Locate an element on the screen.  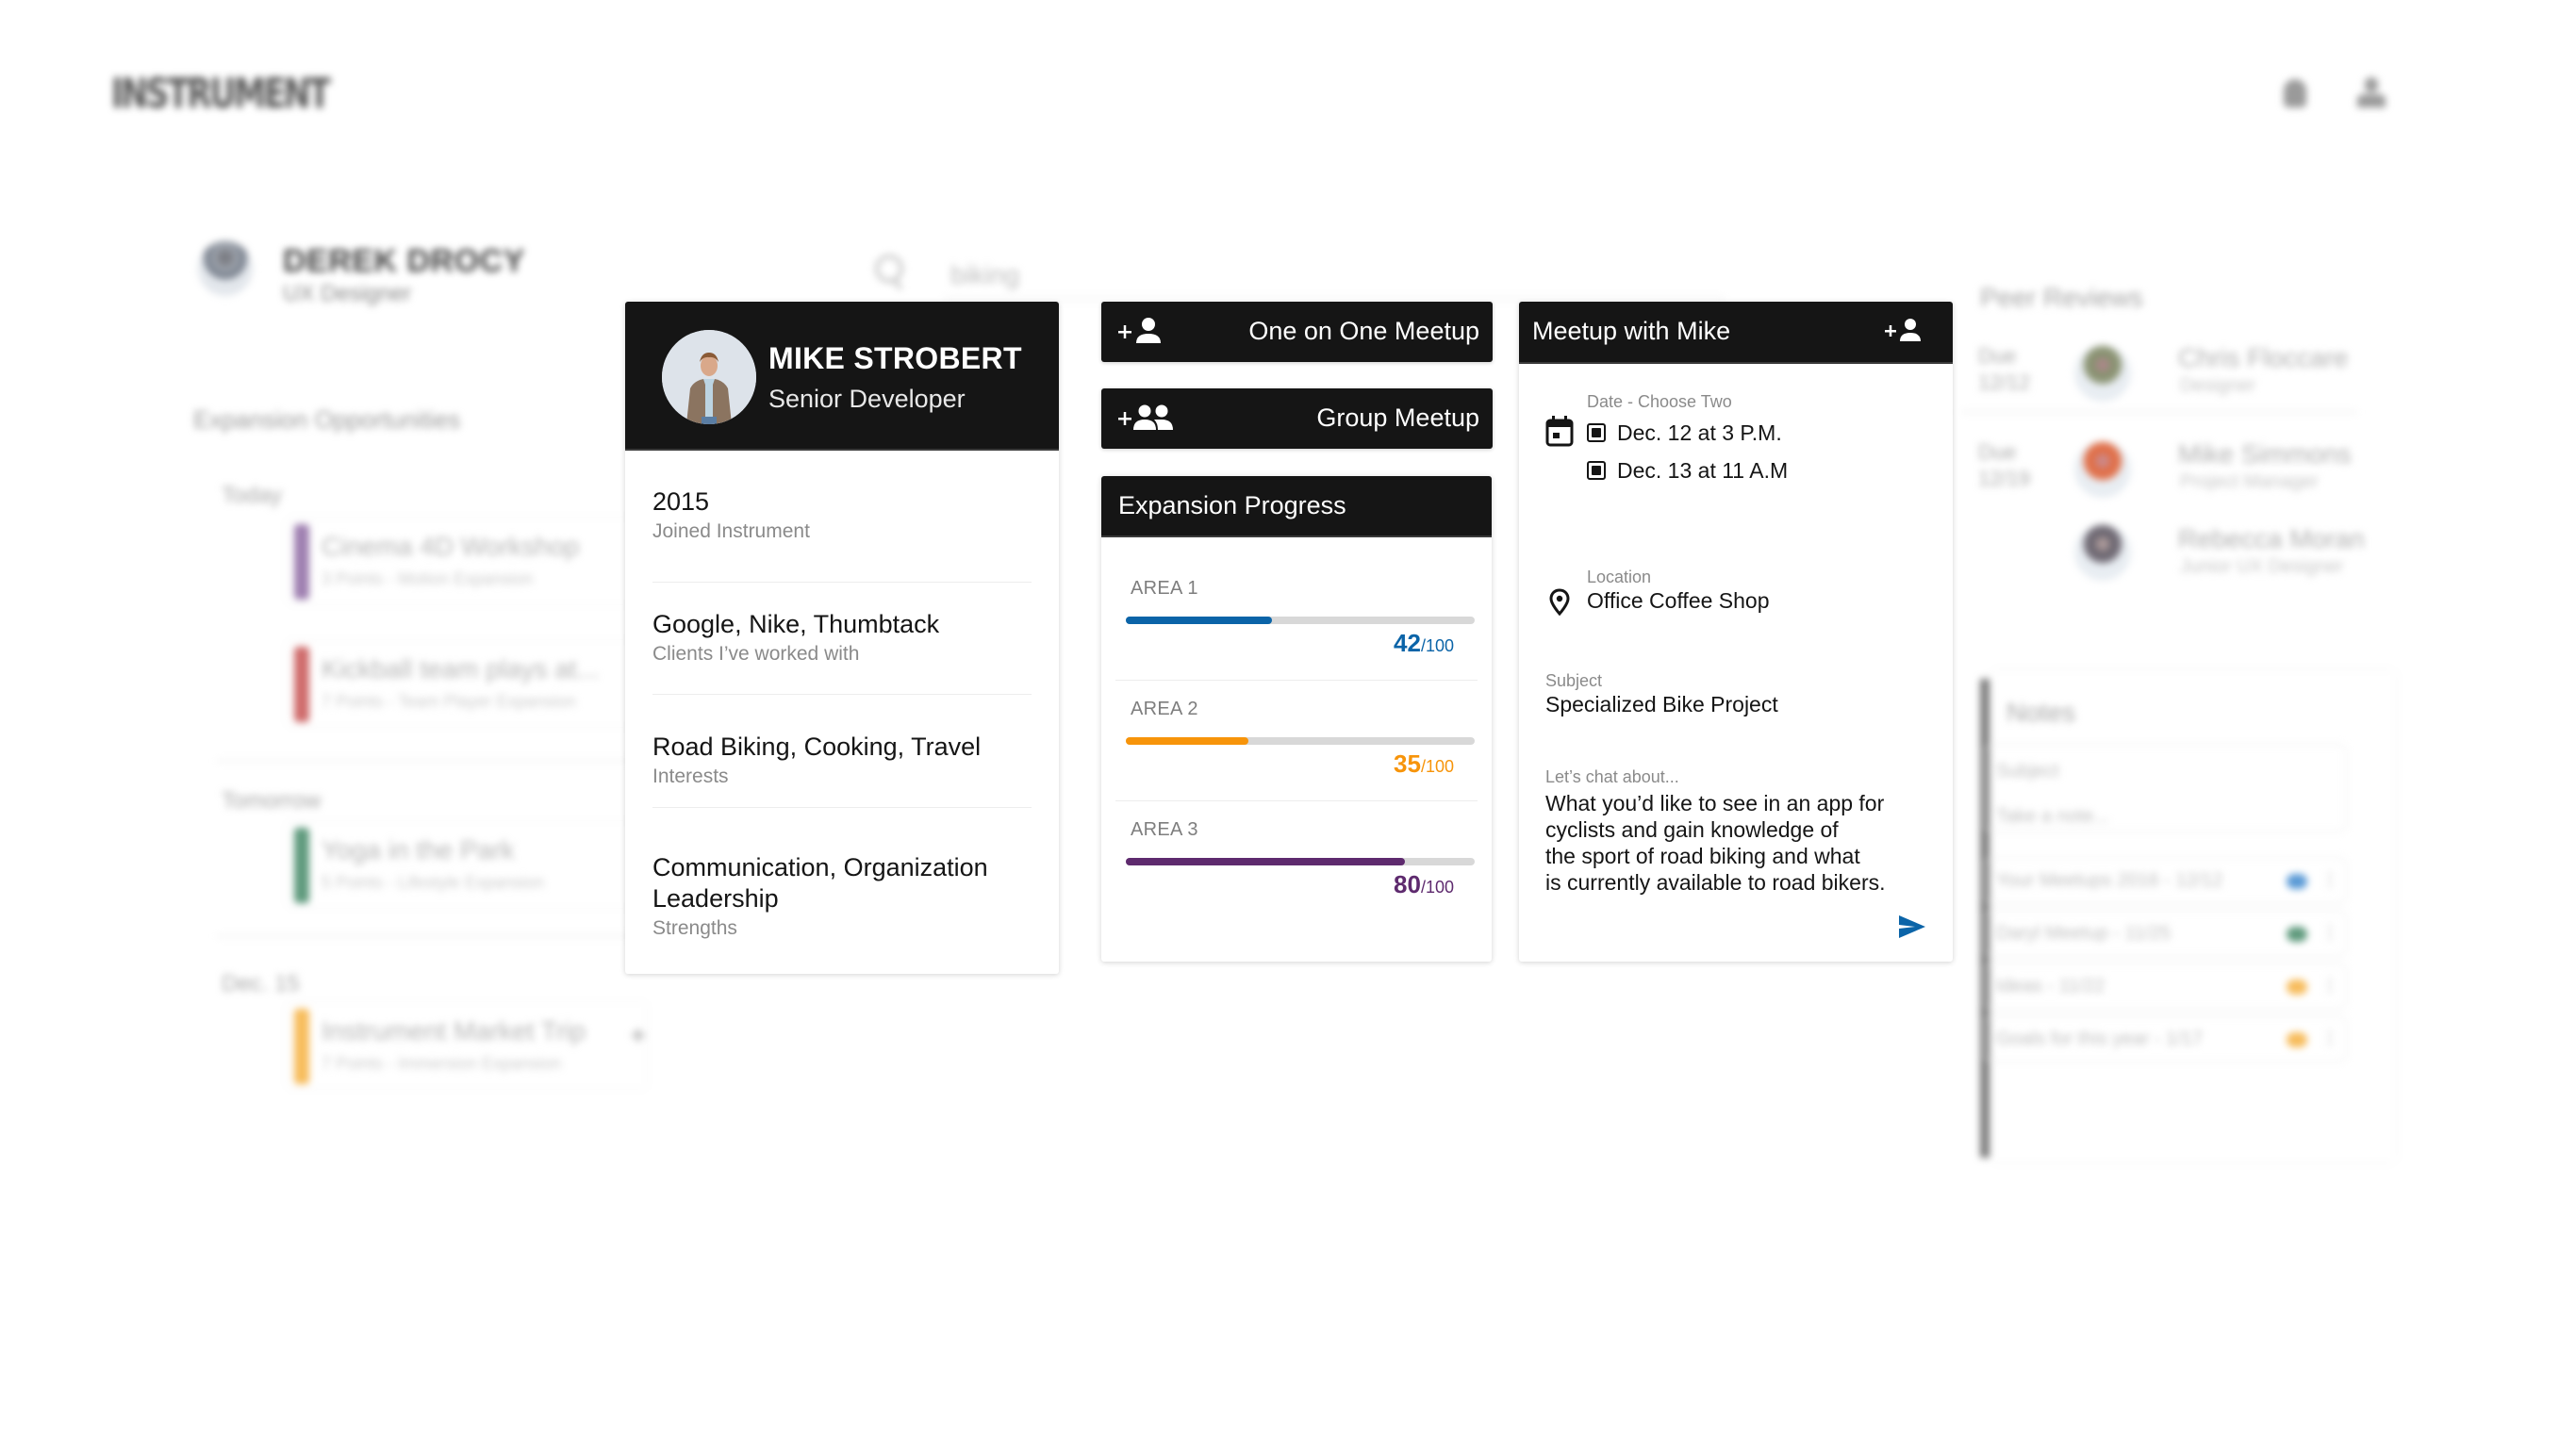
profile-item-value: 2015 is located at coordinates (681, 502).